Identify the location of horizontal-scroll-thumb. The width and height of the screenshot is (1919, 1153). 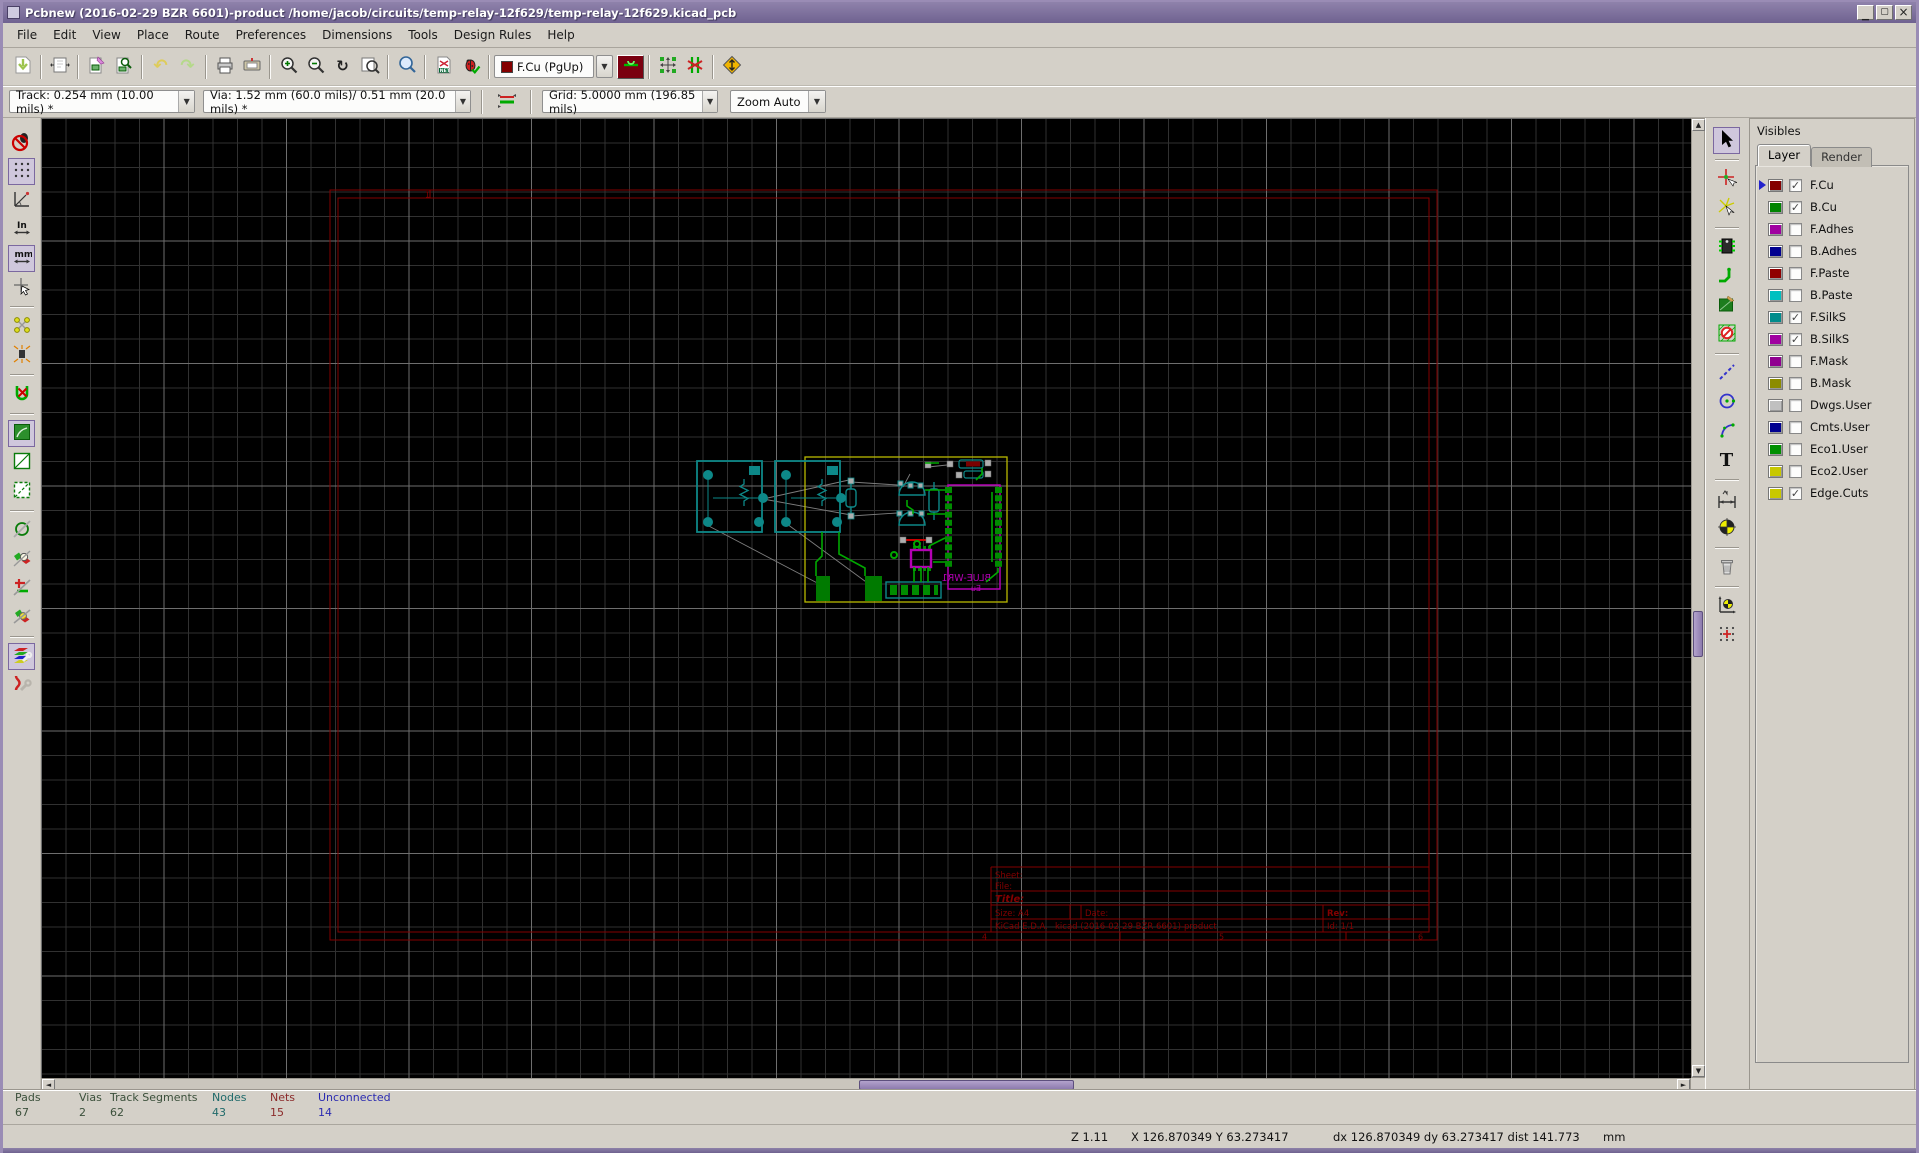
(966, 1085).